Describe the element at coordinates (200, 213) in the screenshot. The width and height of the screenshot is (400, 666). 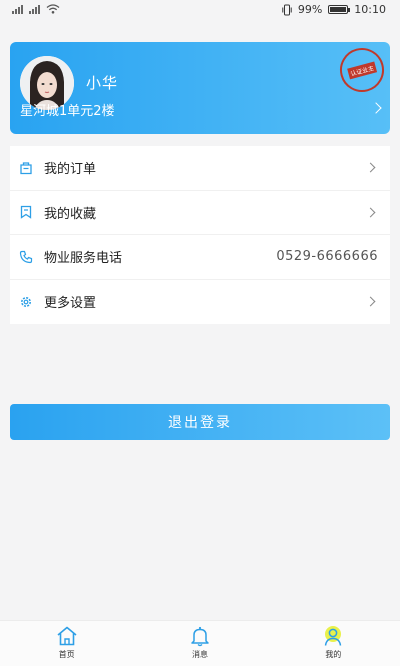
I see `menu-item-favorites: 我的收藏` at that location.